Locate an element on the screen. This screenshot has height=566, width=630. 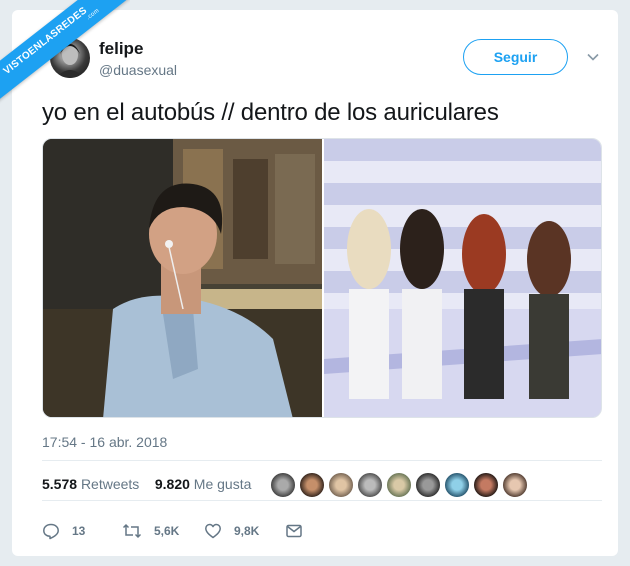
retweet-count: 5.578 is located at coordinates (60, 484).